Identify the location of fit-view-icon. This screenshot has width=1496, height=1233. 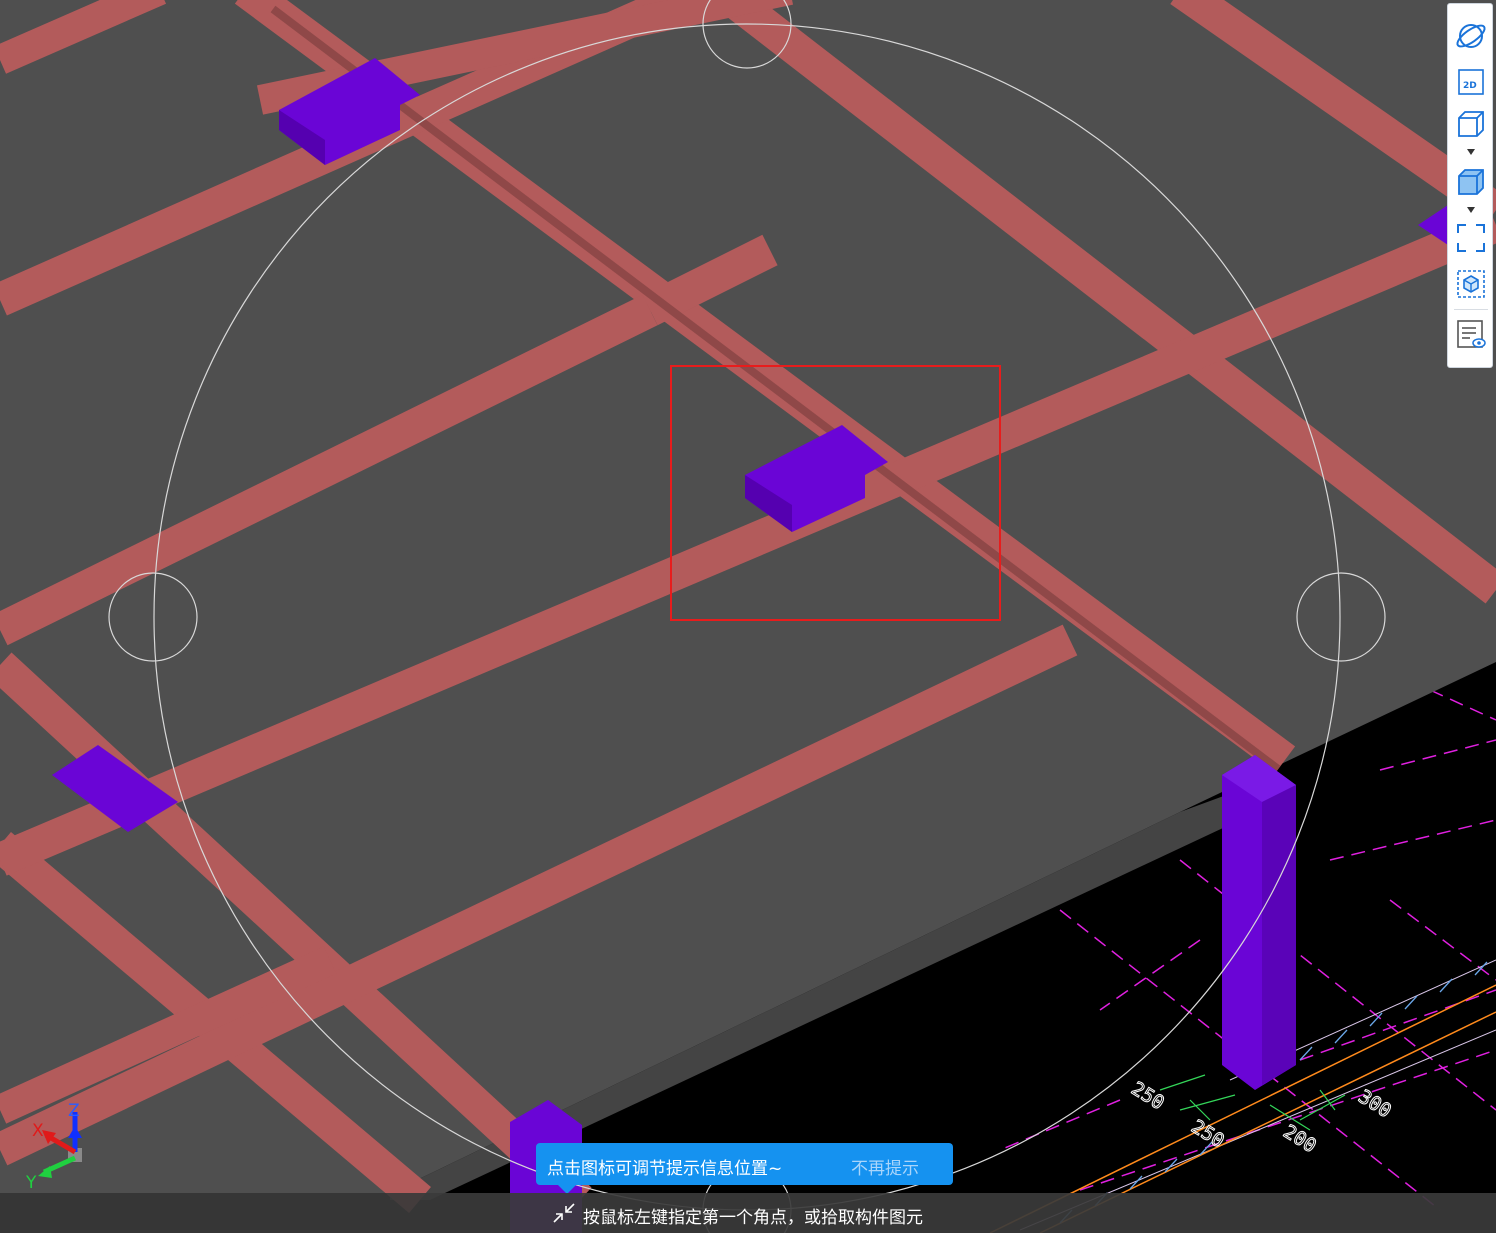
(1471, 238).